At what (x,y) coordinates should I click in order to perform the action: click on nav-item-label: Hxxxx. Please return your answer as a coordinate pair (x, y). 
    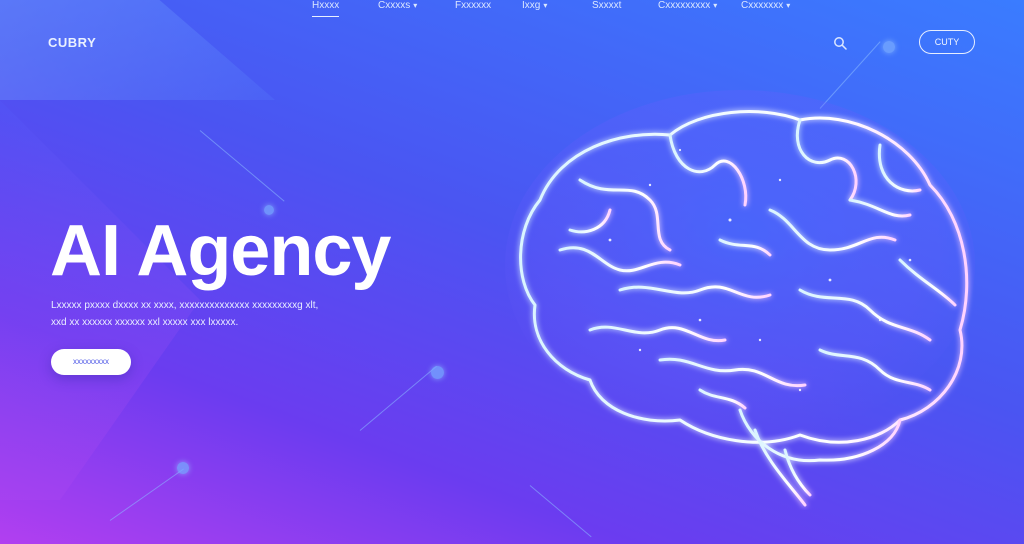
    Looking at the image, I should click on (326, 5).